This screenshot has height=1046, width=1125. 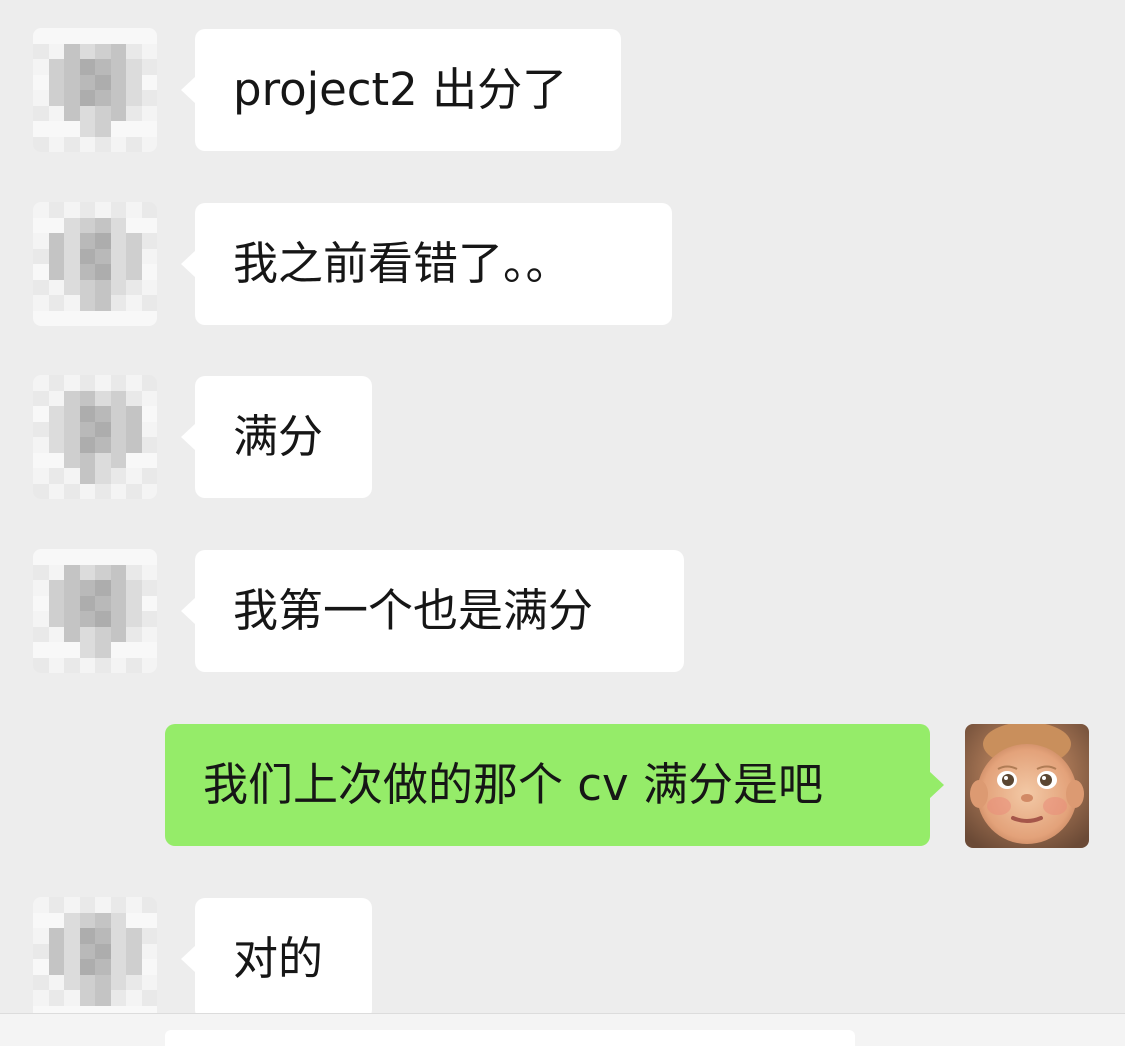 What do you see at coordinates (562, 959) in the screenshot?
I see `message-row: 对的` at bounding box center [562, 959].